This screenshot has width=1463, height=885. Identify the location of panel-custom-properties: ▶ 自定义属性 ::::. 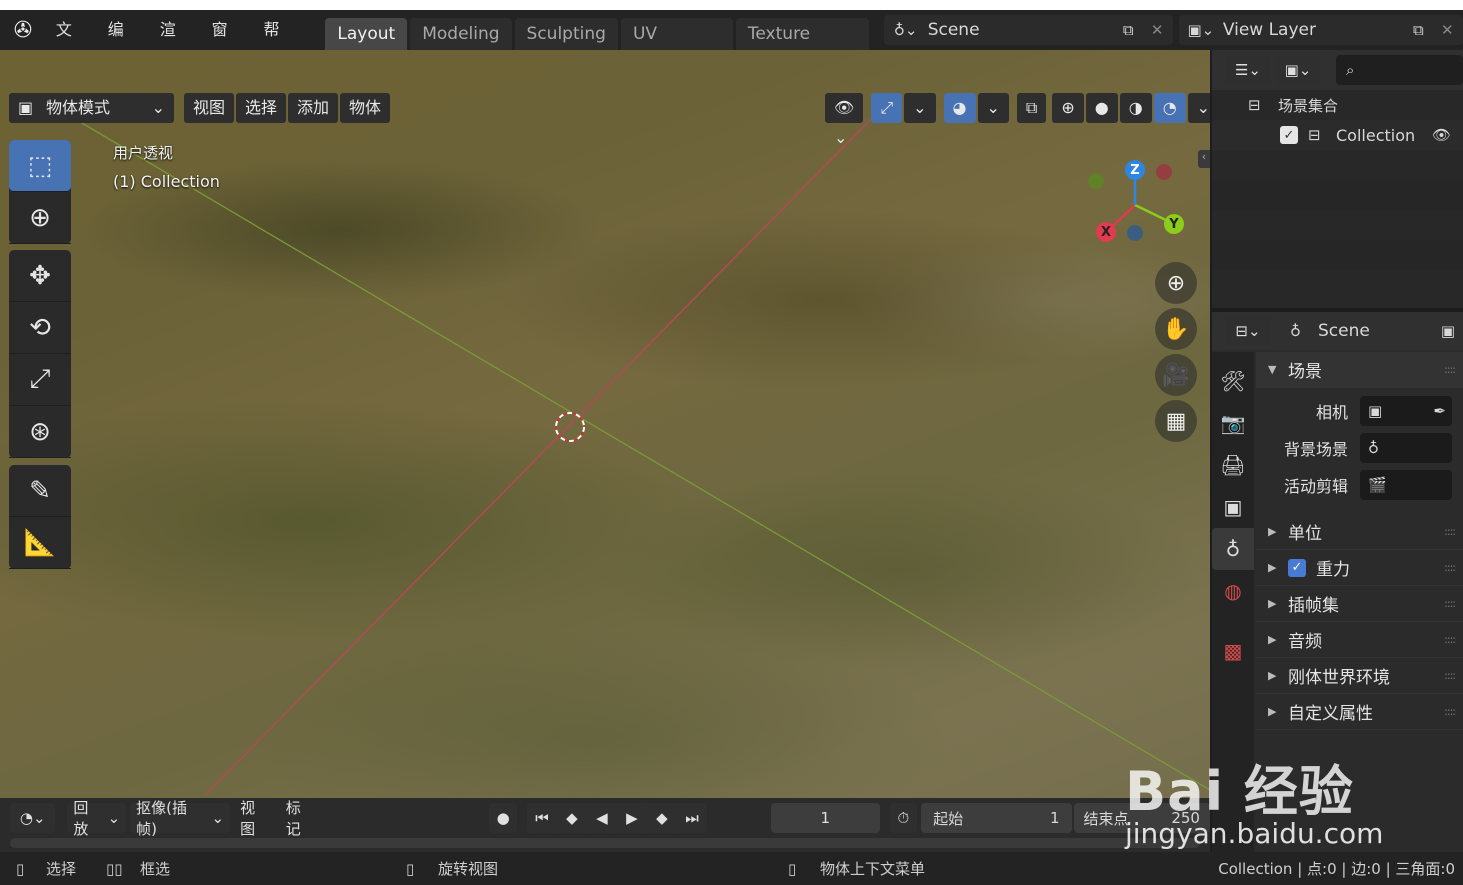
(1359, 712).